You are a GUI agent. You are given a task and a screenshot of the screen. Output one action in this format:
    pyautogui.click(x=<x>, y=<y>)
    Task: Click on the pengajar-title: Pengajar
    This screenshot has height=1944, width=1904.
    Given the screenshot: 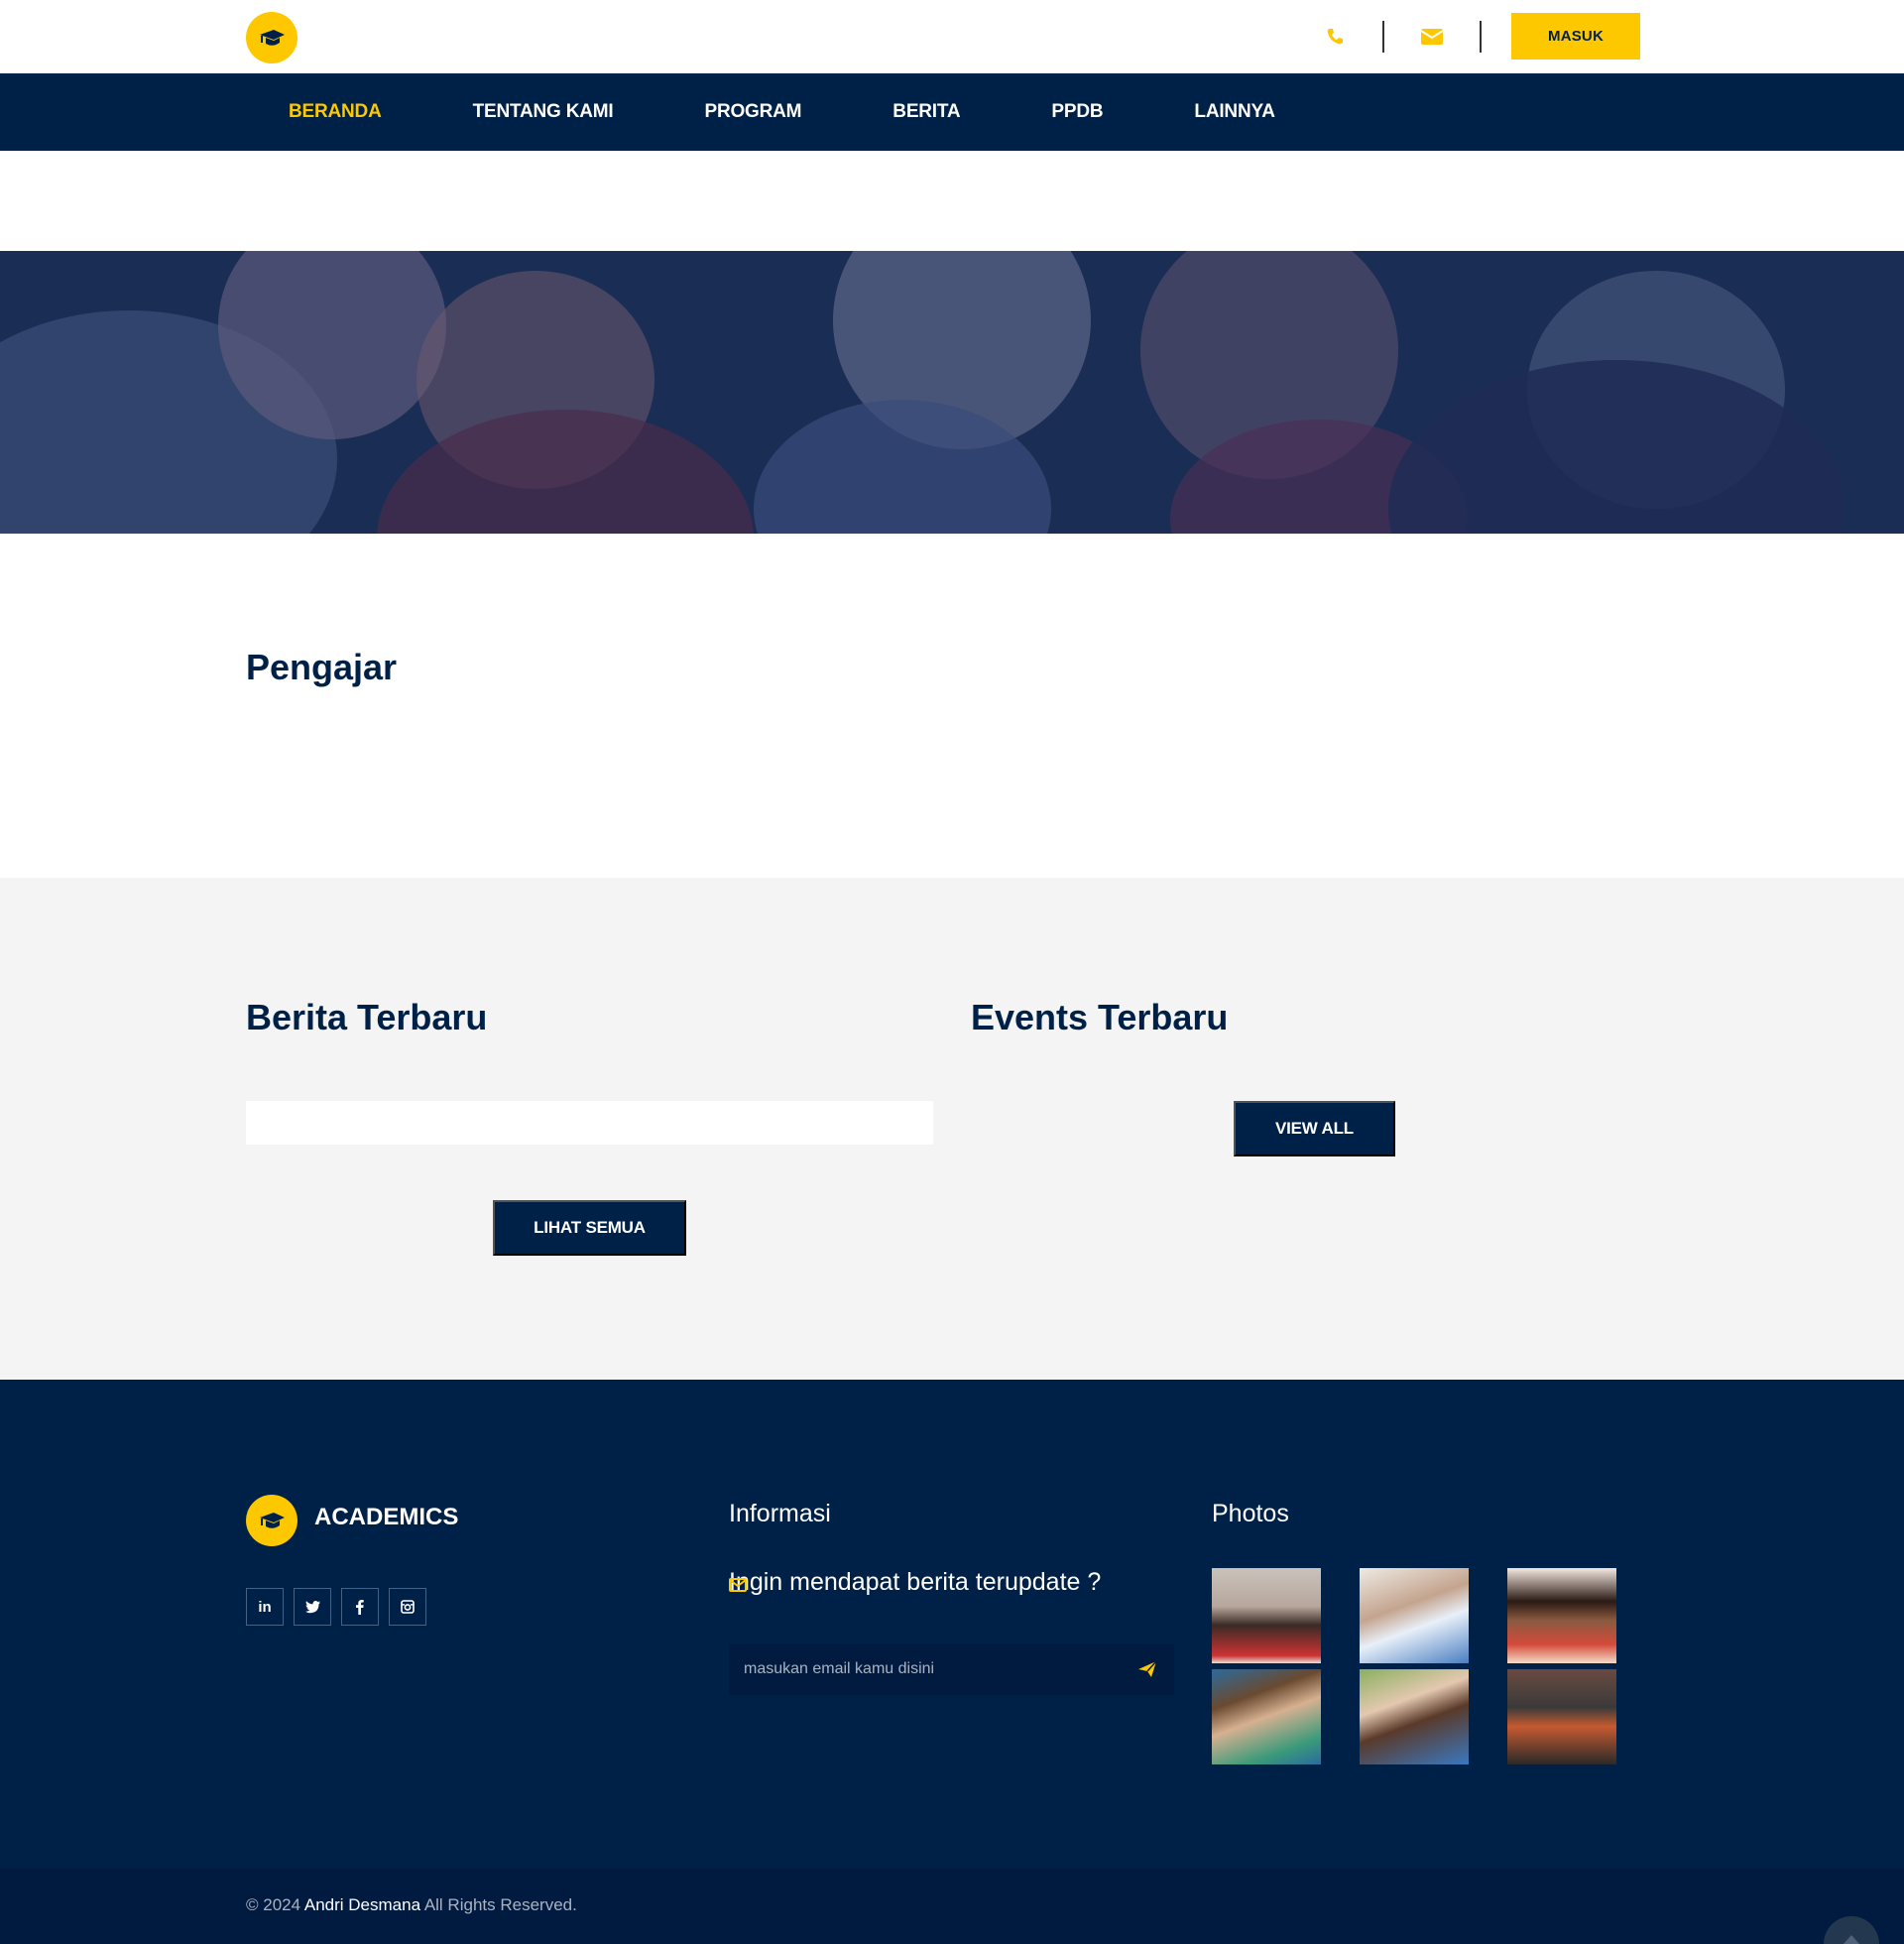 What is the action you would take?
    pyautogui.click(x=322, y=667)
    